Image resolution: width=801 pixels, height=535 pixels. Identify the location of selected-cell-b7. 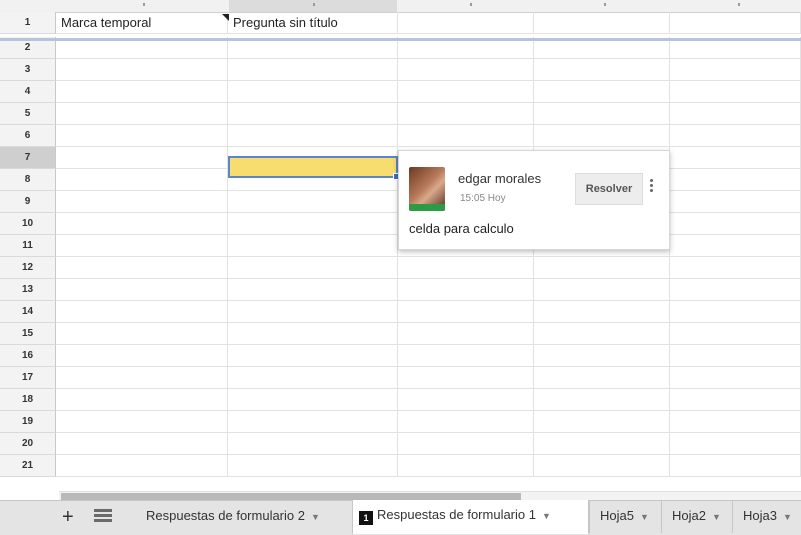
(314, 168).